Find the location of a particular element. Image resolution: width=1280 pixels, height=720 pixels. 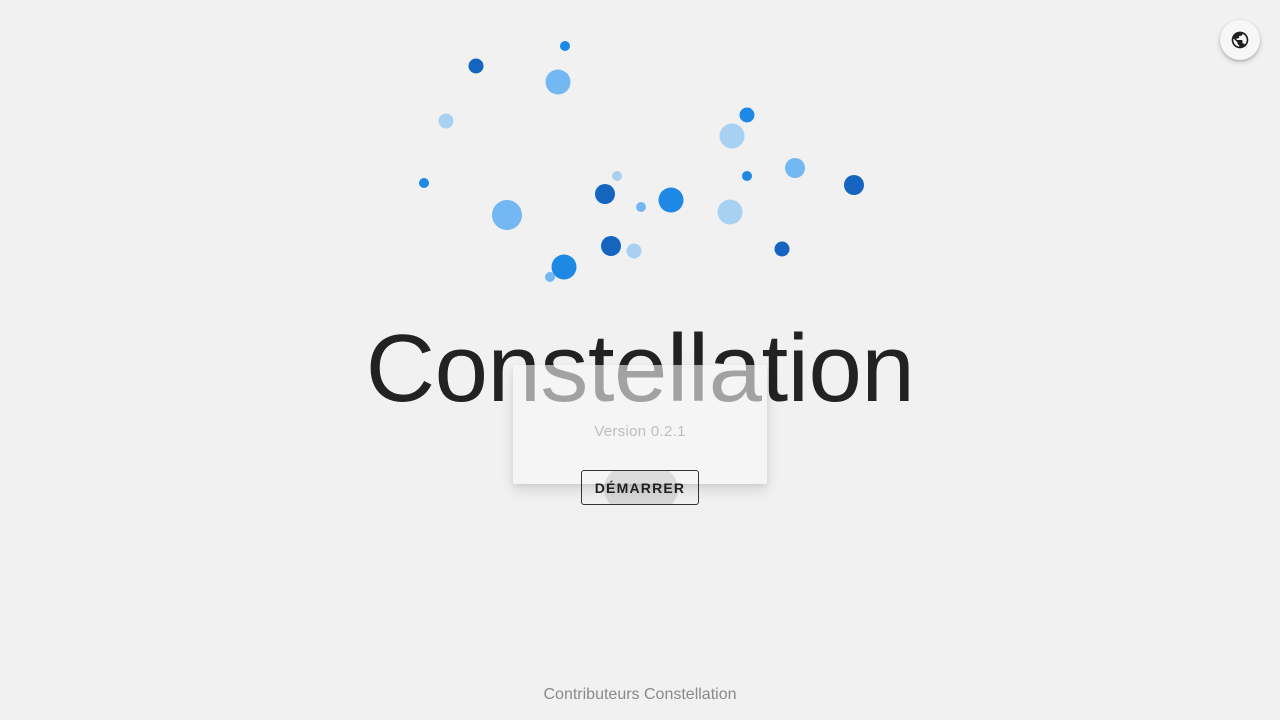

start-button-label: DÉMARRER is located at coordinates (640, 487).